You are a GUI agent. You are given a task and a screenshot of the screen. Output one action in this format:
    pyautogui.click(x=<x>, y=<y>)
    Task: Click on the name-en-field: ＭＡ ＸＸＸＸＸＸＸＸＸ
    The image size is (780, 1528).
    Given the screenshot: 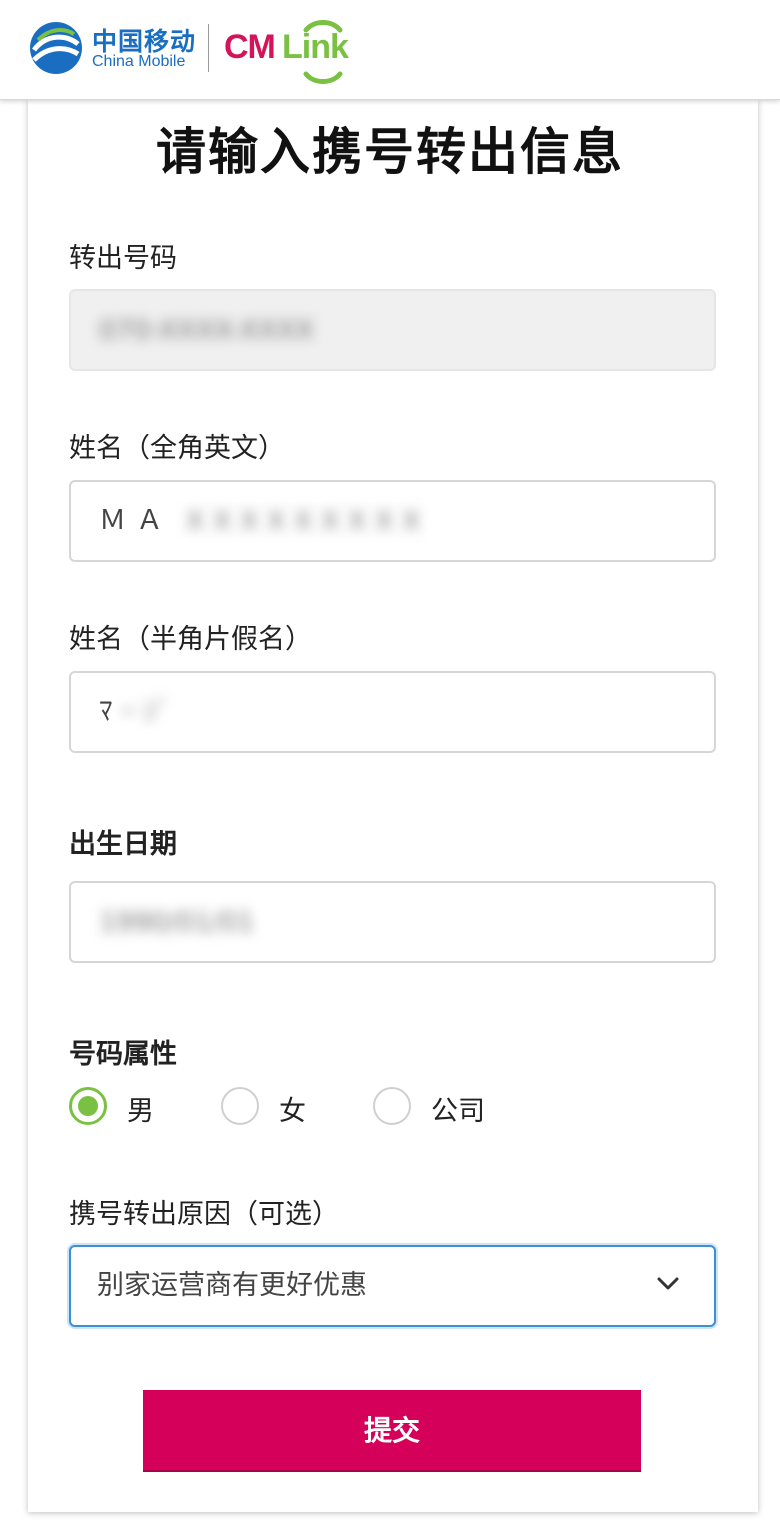 What is the action you would take?
    pyautogui.click(x=392, y=521)
    